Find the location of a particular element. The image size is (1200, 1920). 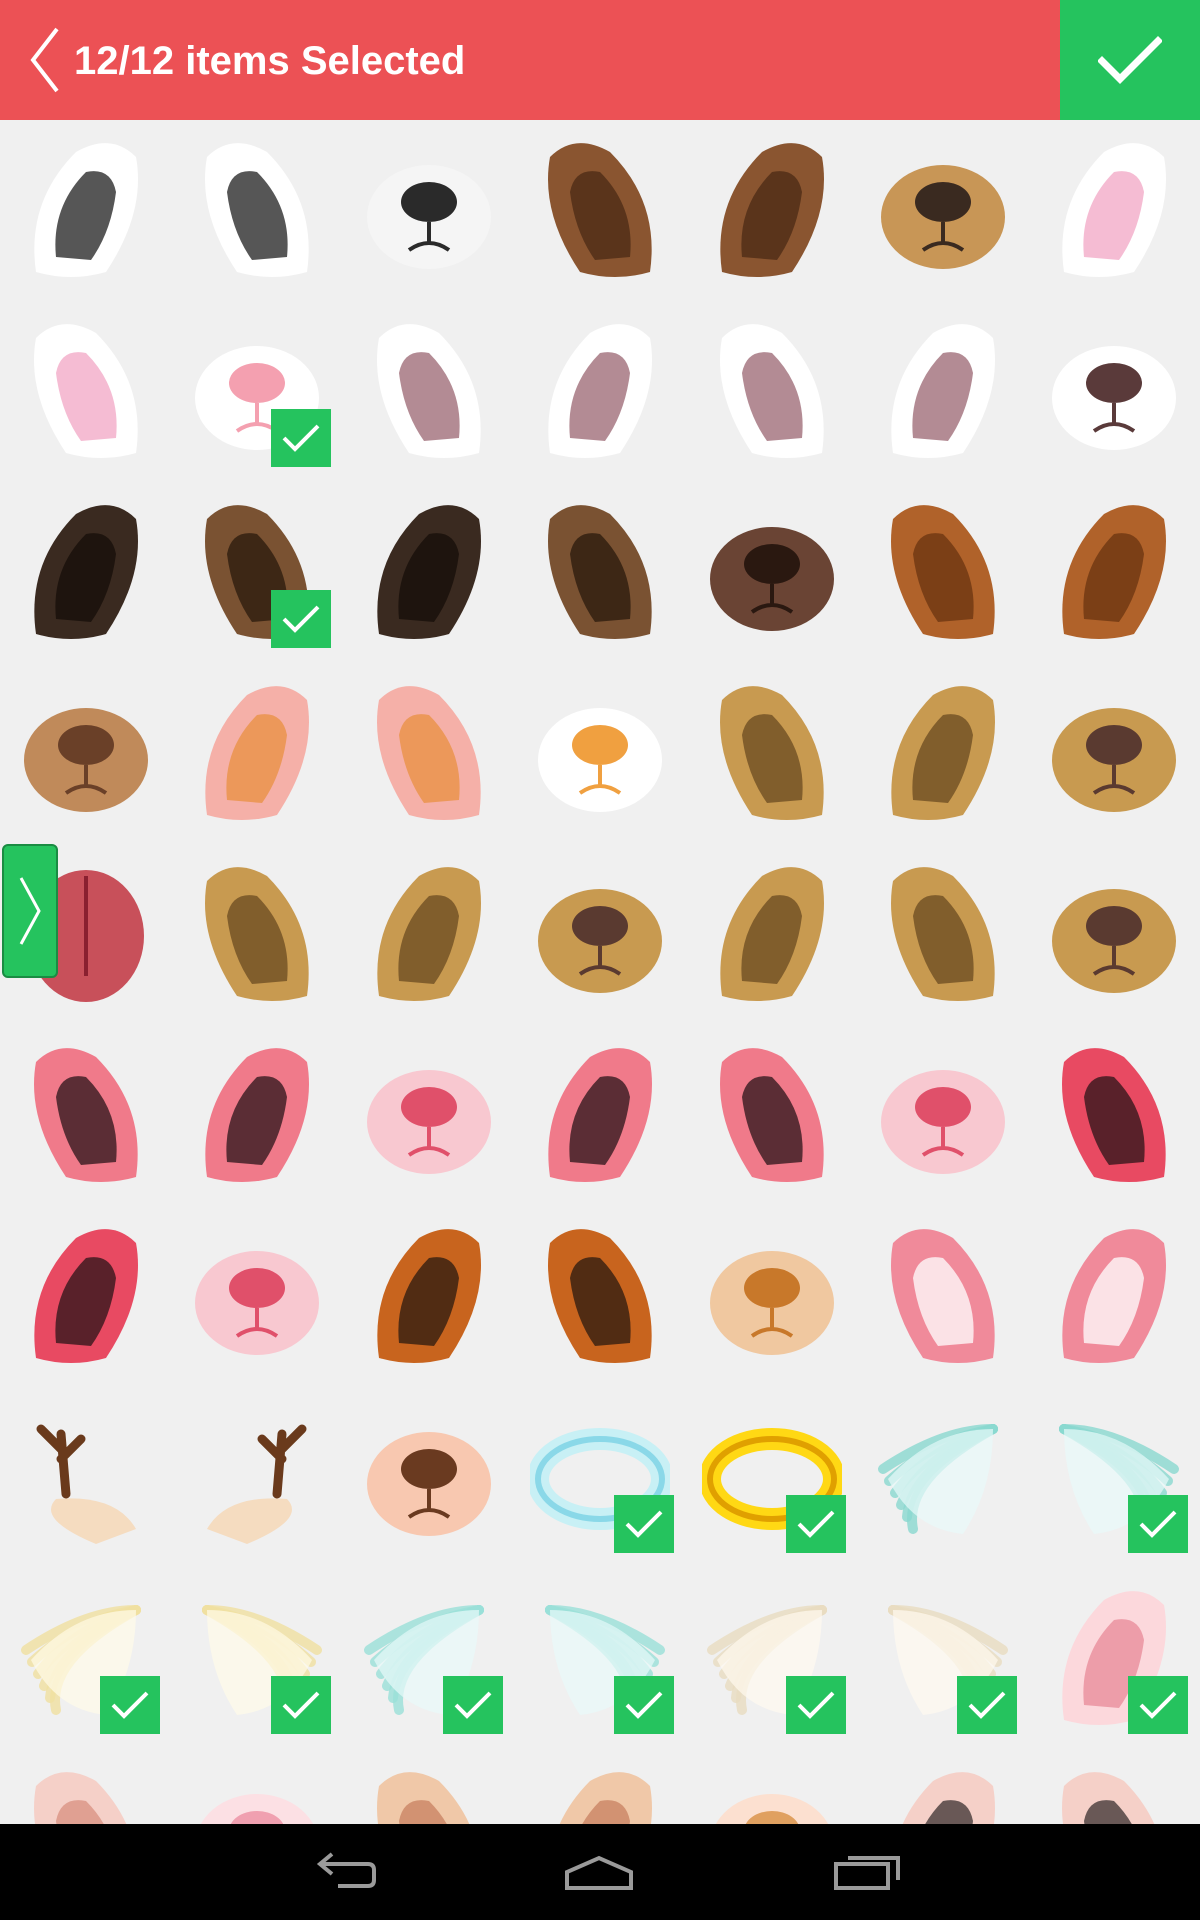

dark-dog-ear-left-icon is located at coordinates (86, 572).